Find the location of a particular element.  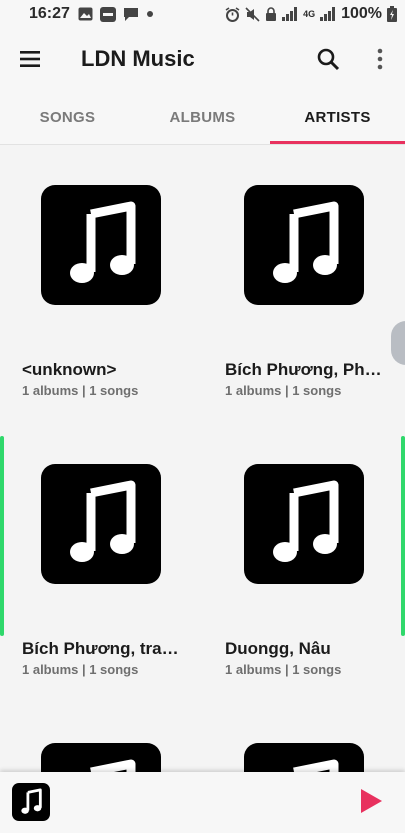

dot-icon is located at coordinates (150, 14).